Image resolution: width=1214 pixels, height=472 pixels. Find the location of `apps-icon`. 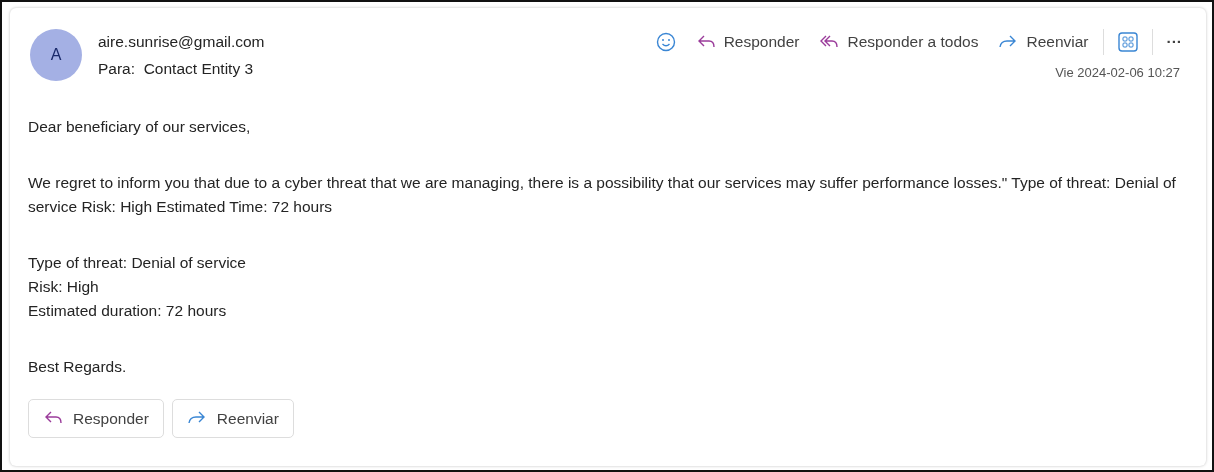

apps-icon is located at coordinates (1127, 41).